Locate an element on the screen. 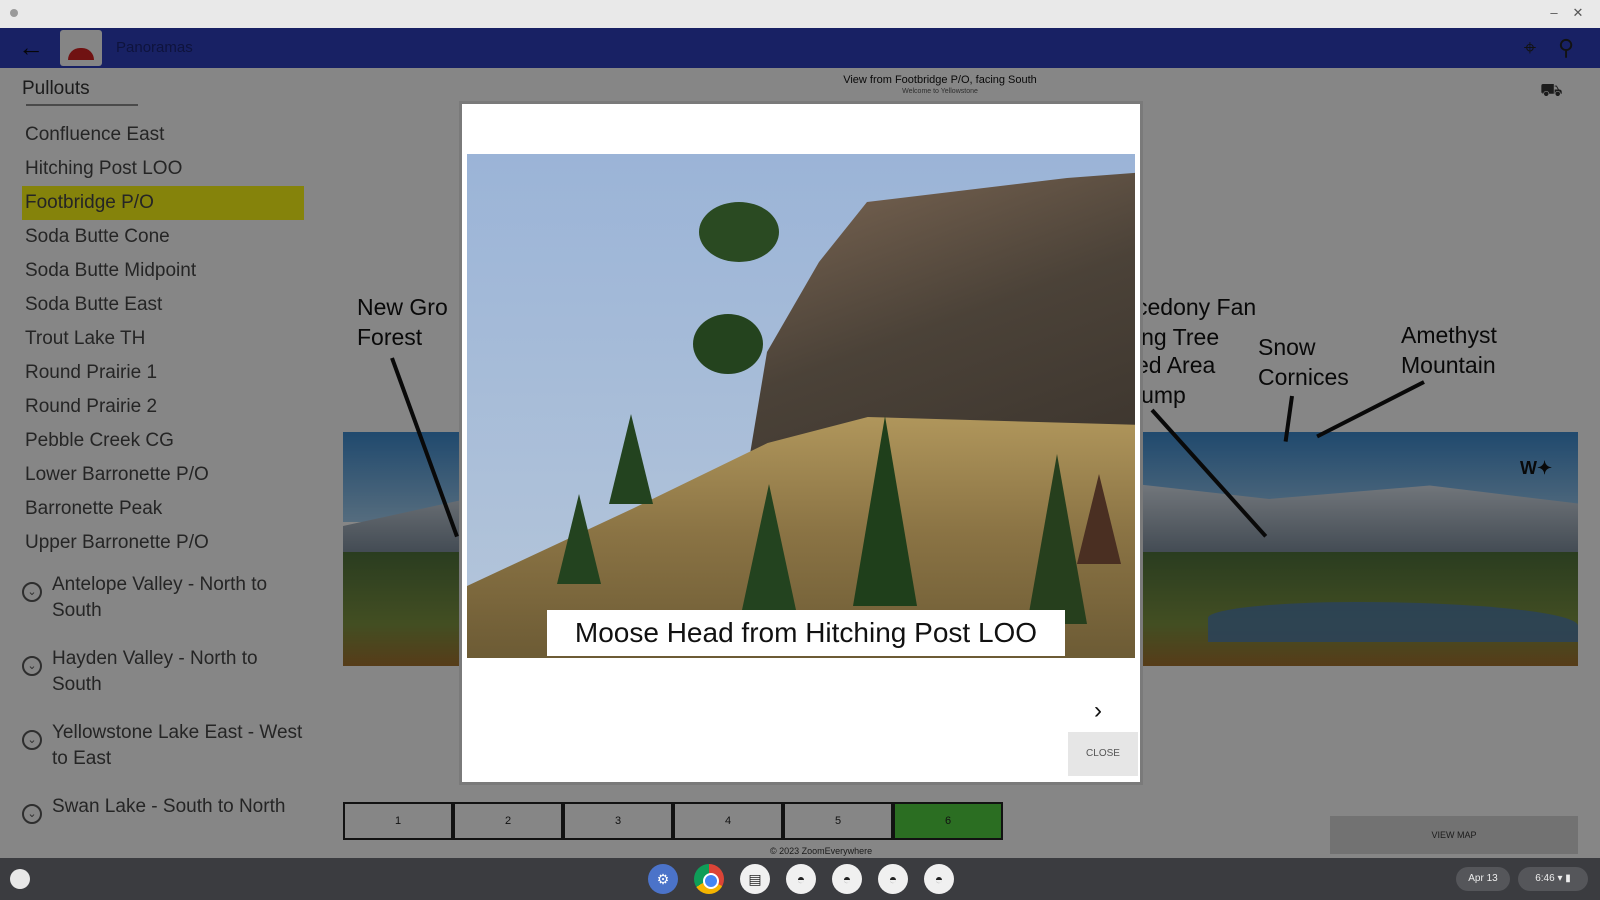 This screenshot has width=1600, height=900. chevron-right-icon: › is located at coordinates (1098, 712).